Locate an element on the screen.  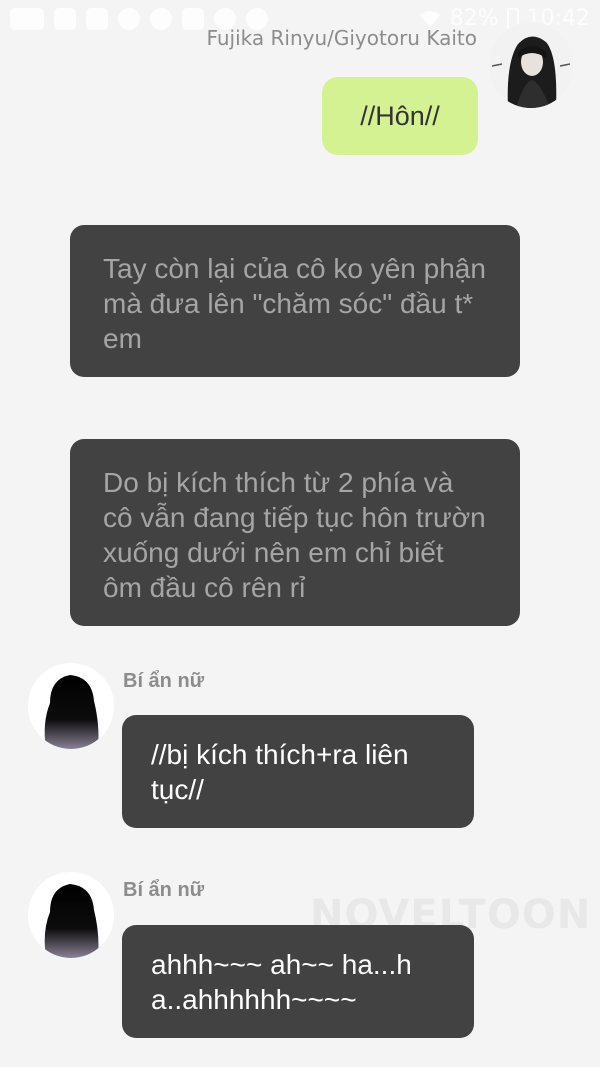
self-avatar is located at coordinates (531, 65).